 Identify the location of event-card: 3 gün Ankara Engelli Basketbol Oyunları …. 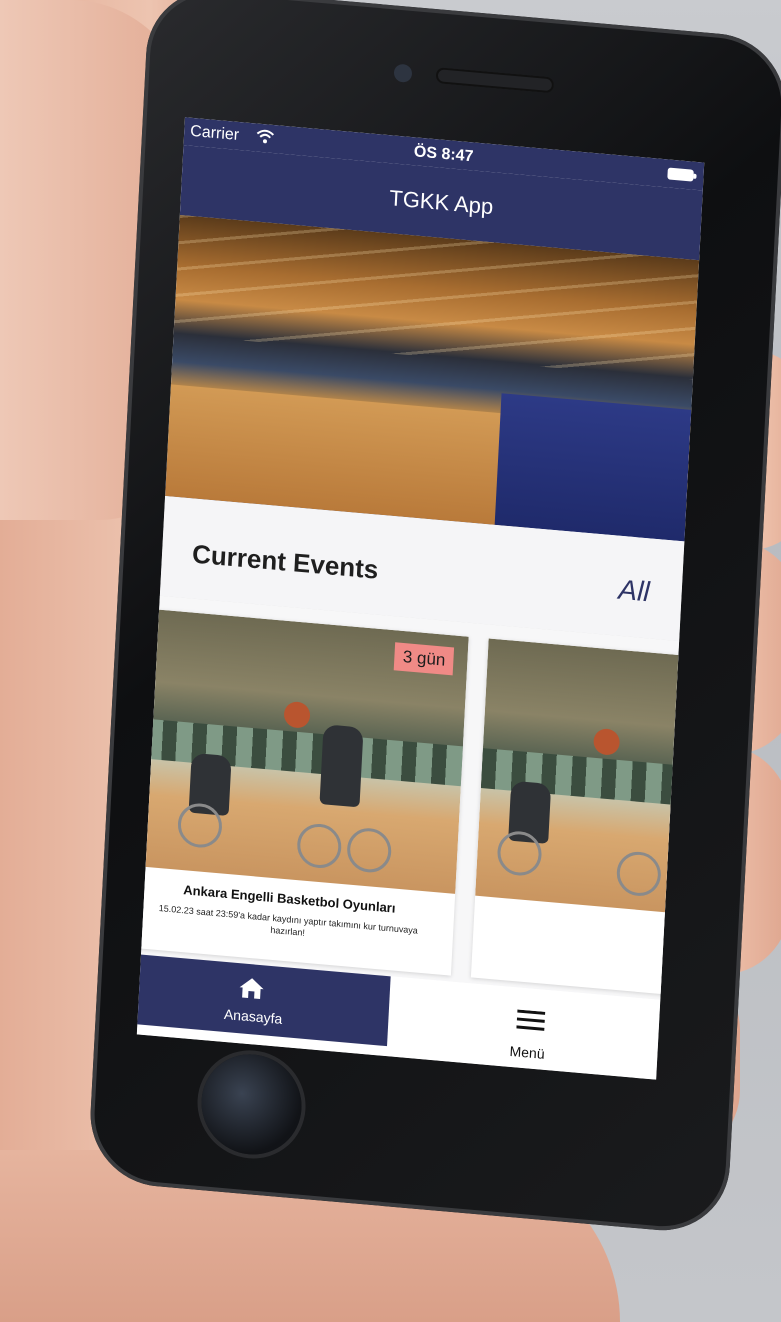
(302, 791).